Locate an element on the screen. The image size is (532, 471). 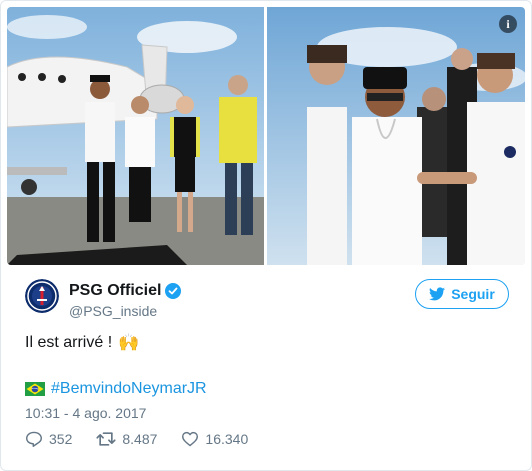
hashtag-line: #BemvindoNeymarJR is located at coordinates (116, 389).